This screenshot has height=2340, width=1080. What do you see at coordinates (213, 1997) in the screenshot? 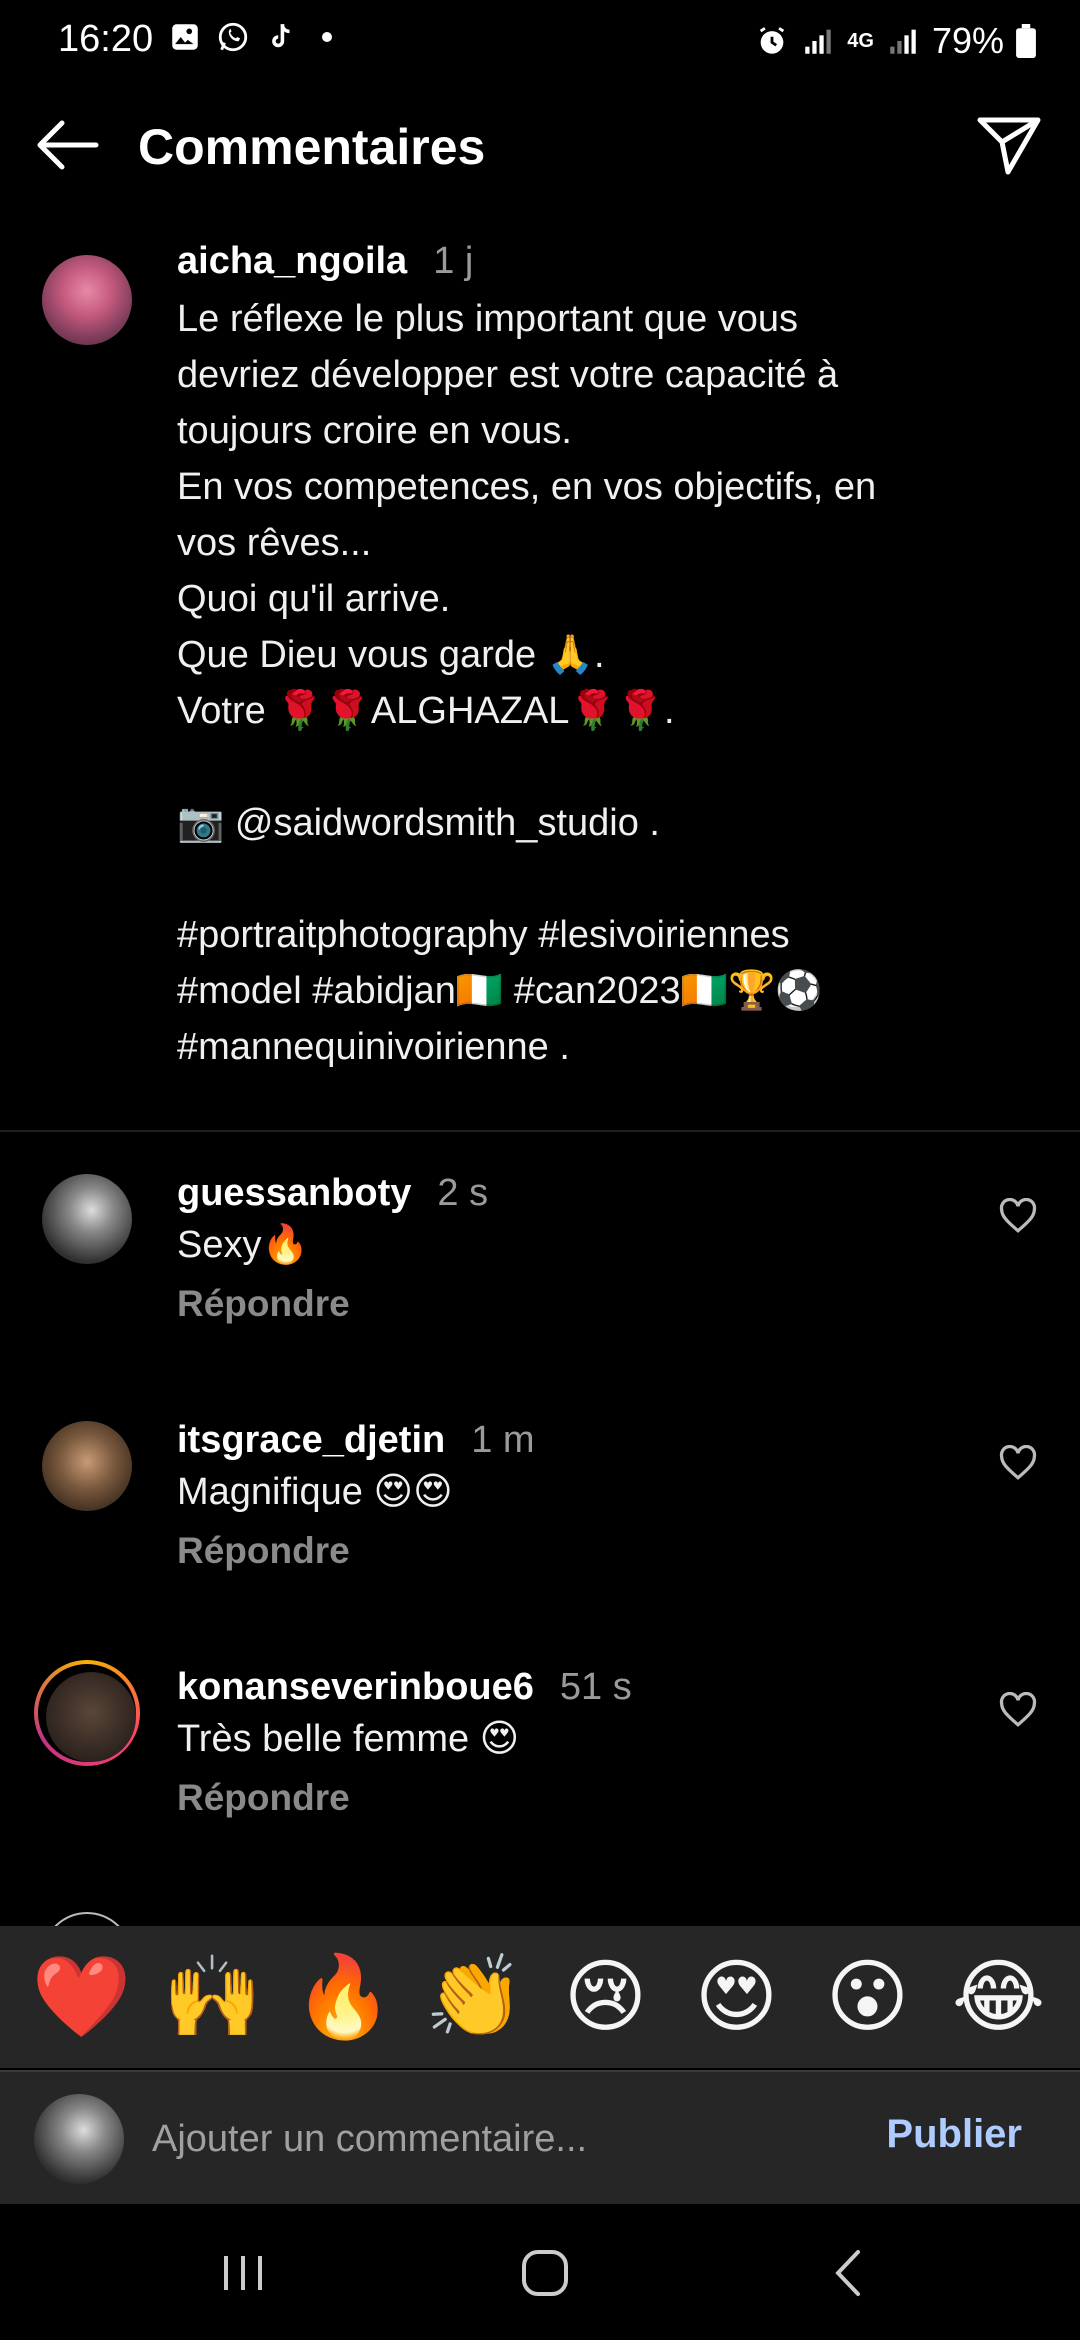
I see `emoji-raised-hands: 🙌` at bounding box center [213, 1997].